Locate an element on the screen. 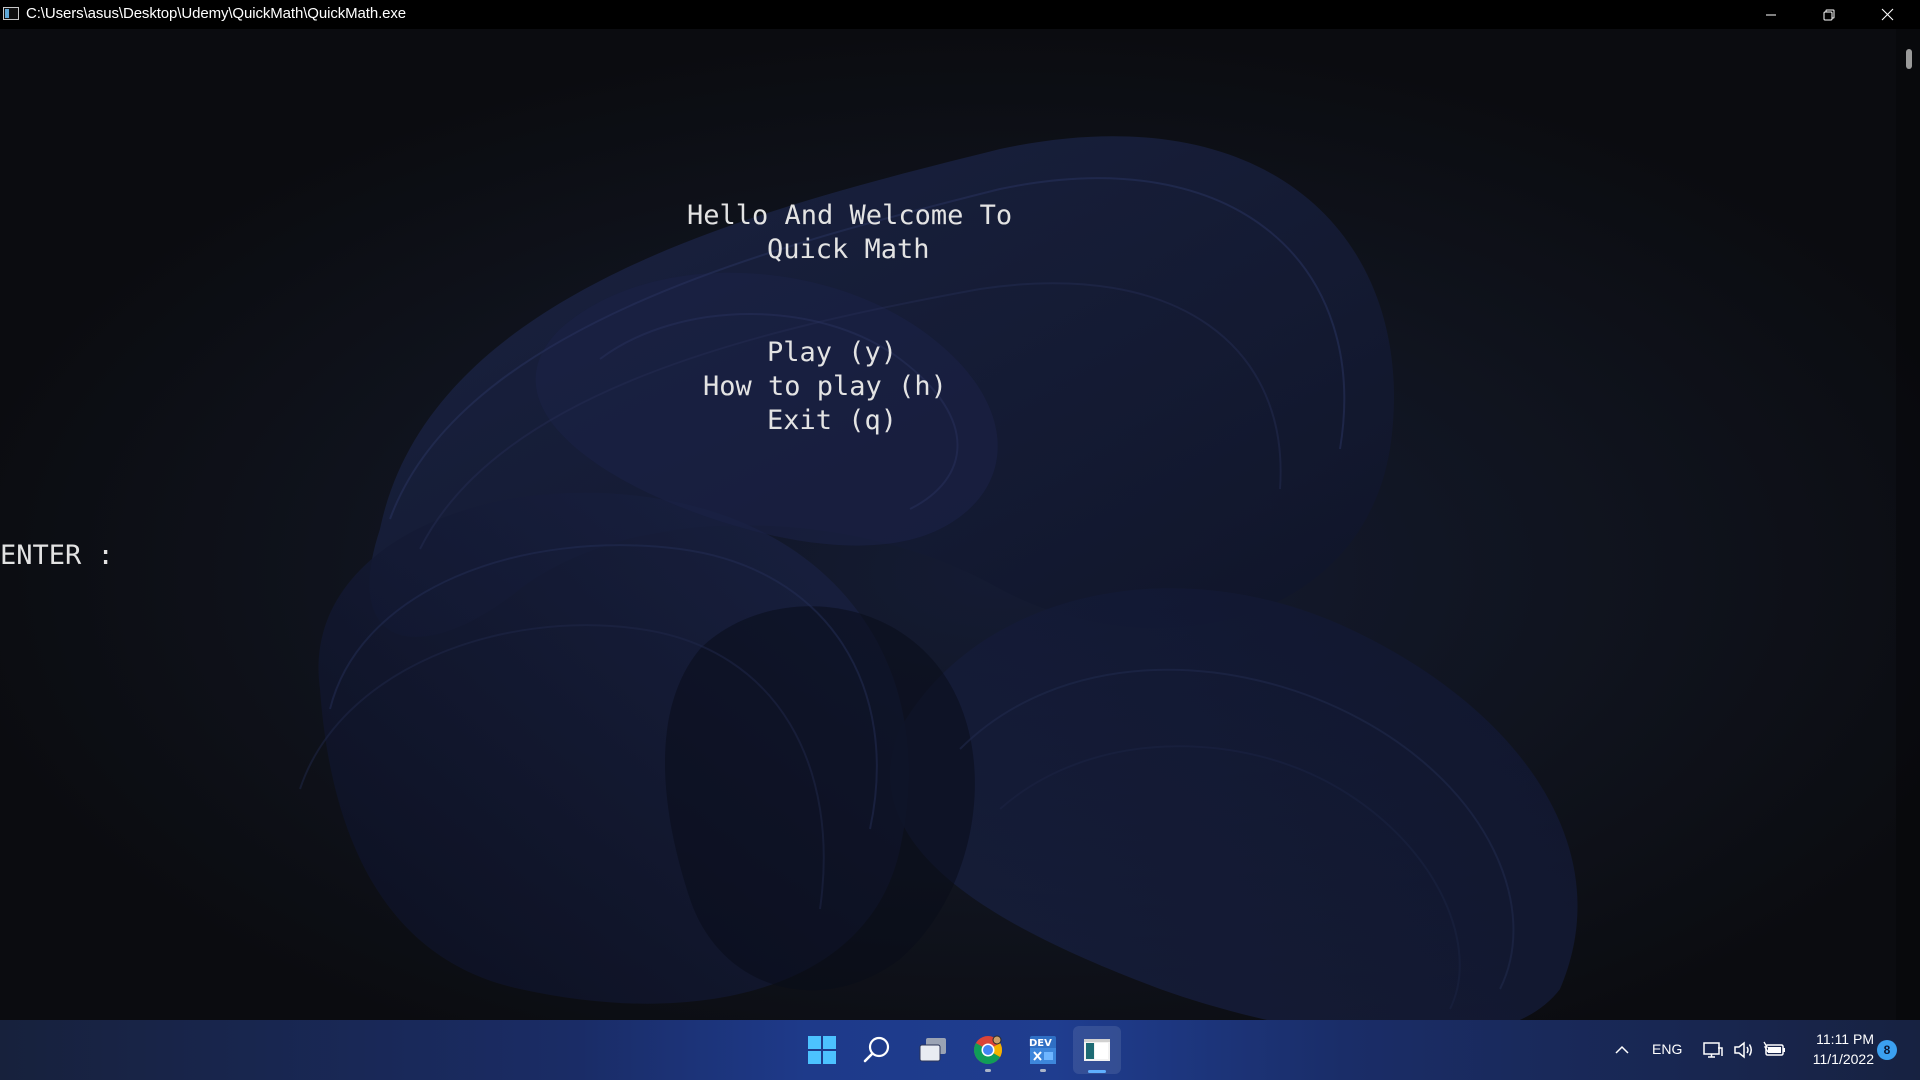  taskbar-chrome is located at coordinates (988, 1050).